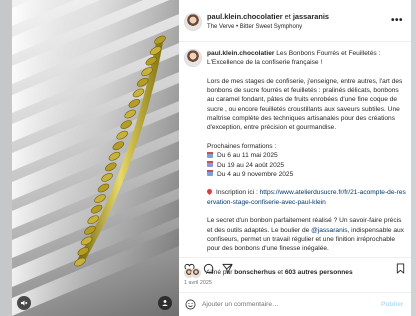  Describe the element at coordinates (307, 155) in the screenshot. I see `training-date: Du 6 au 11 mai 2025` at that location.